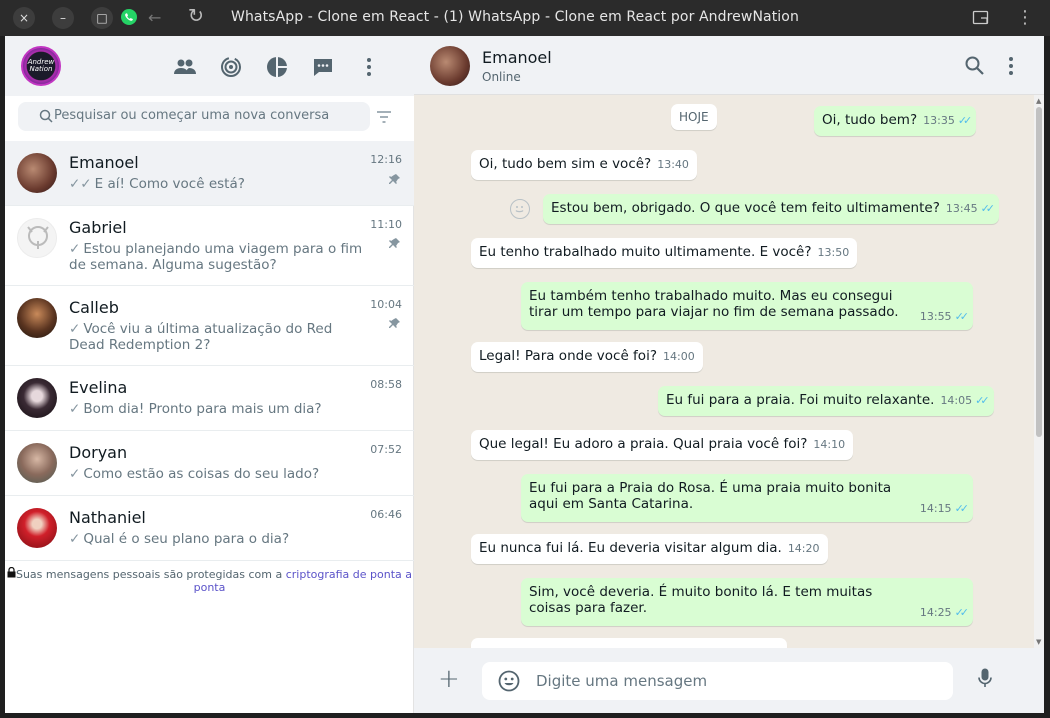  What do you see at coordinates (961, 208) in the screenshot?
I see `message-time: 13:45` at bounding box center [961, 208].